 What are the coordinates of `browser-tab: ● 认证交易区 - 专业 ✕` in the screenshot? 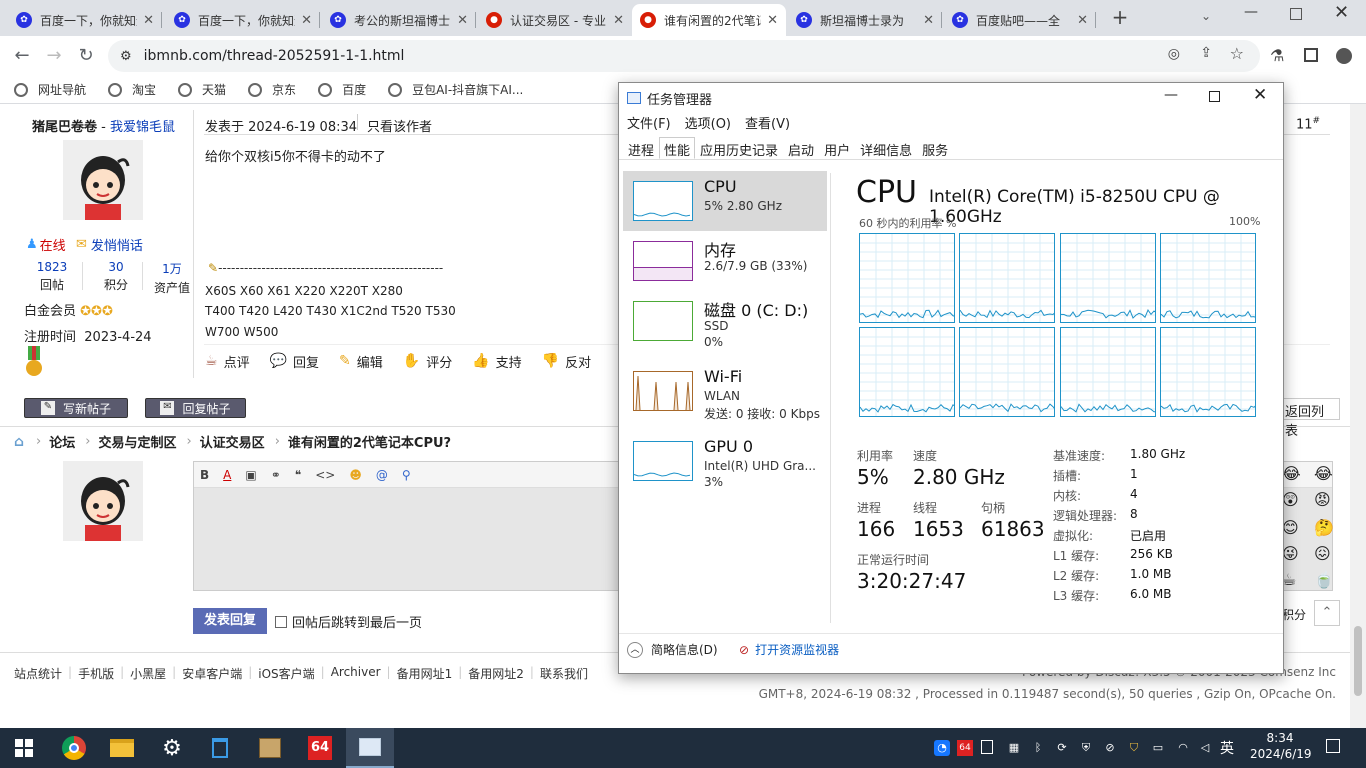 It's located at (555, 20).